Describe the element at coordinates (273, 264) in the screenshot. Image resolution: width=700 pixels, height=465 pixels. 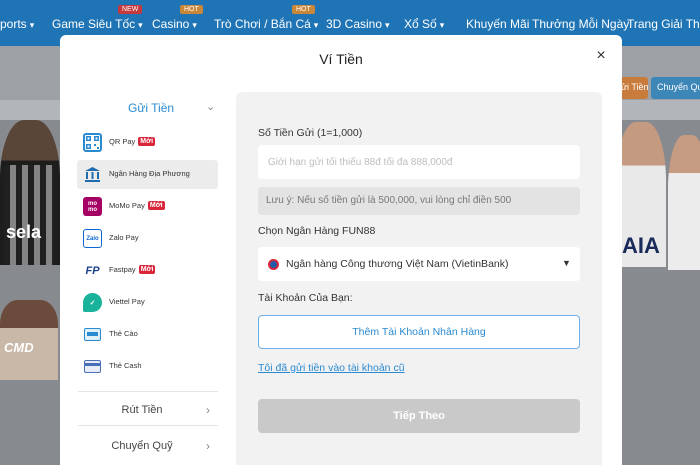
I see `vietinbank-logo-icon` at that location.